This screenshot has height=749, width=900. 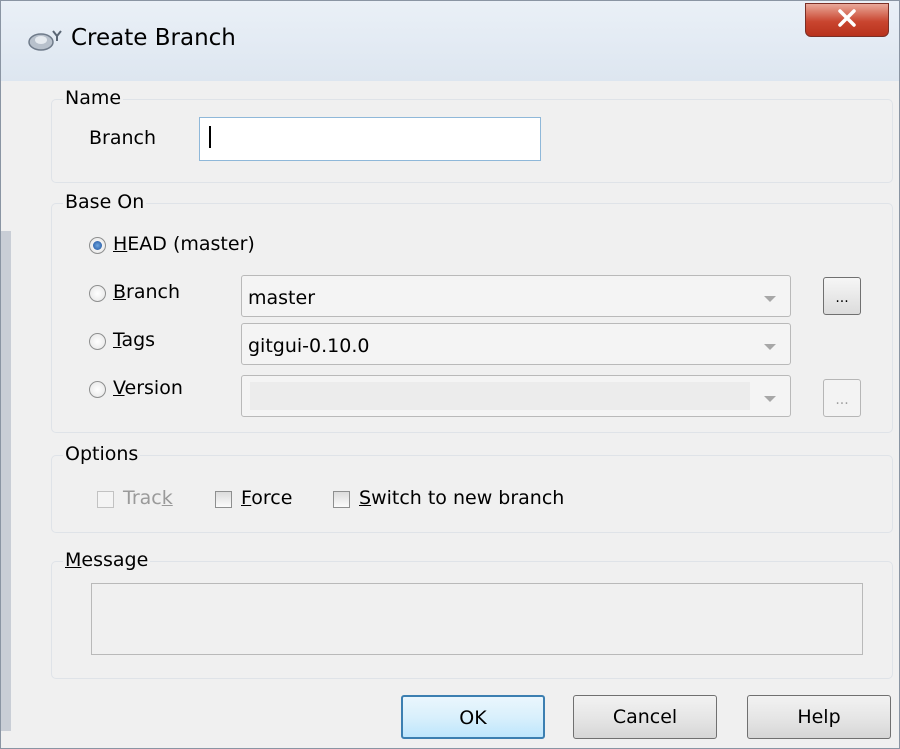 I want to click on branch-app-icon, so click(x=46, y=40).